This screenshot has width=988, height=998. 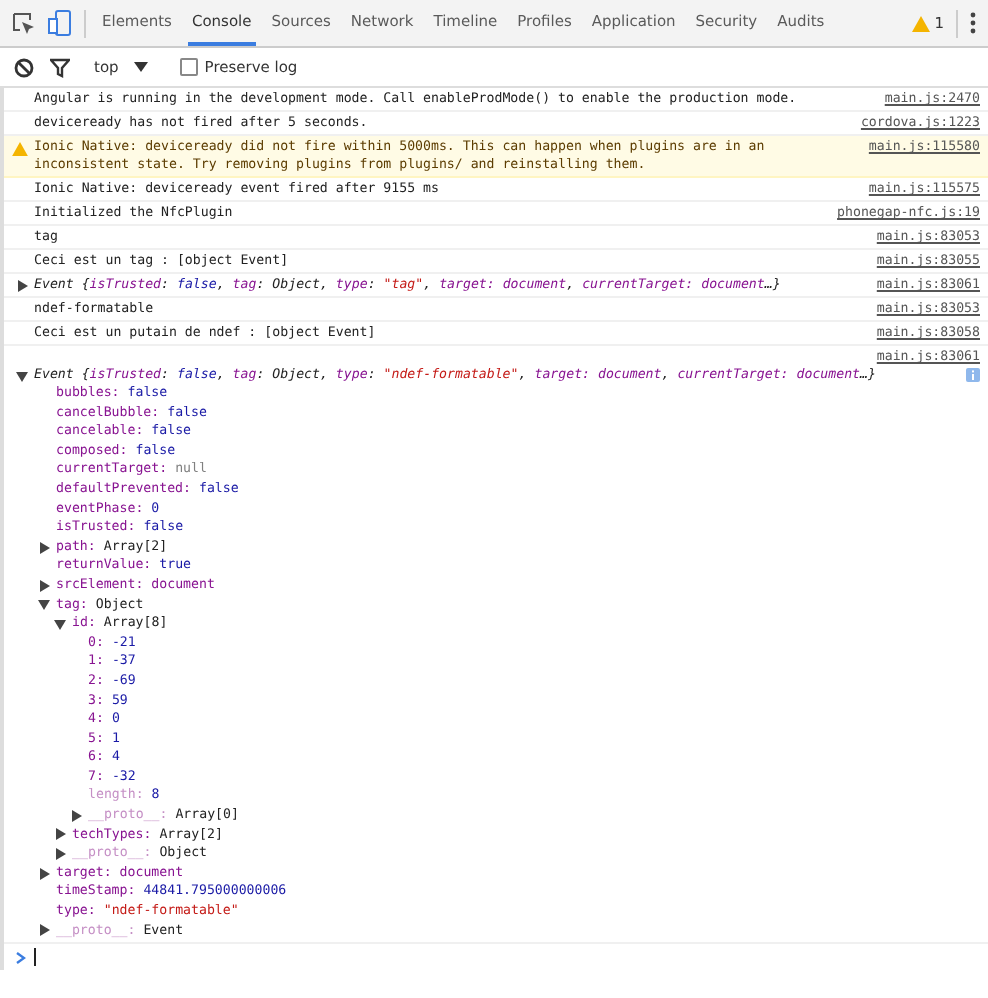 What do you see at coordinates (141, 67) in the screenshot?
I see `dropdown-caret-icon` at bounding box center [141, 67].